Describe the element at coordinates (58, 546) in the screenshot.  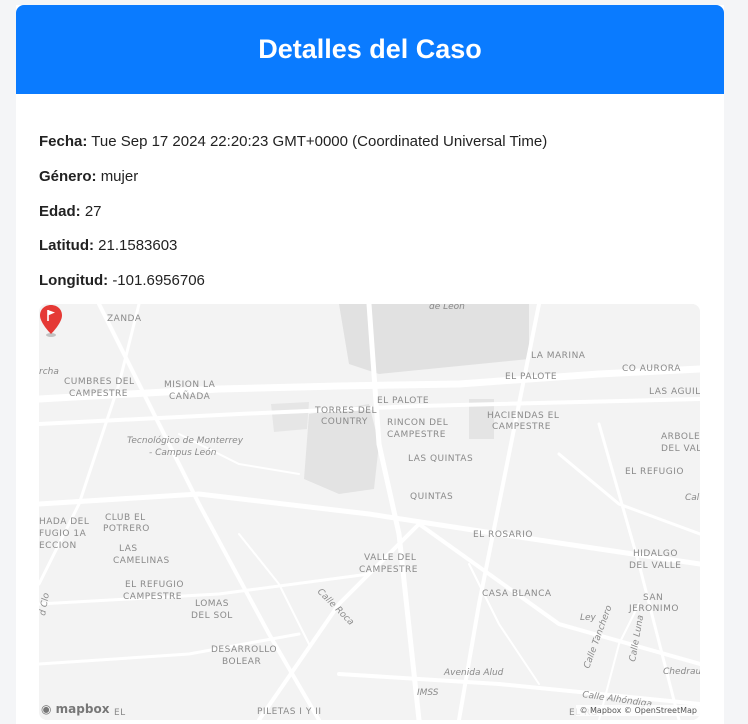
I see `map-label: ECCION` at that location.